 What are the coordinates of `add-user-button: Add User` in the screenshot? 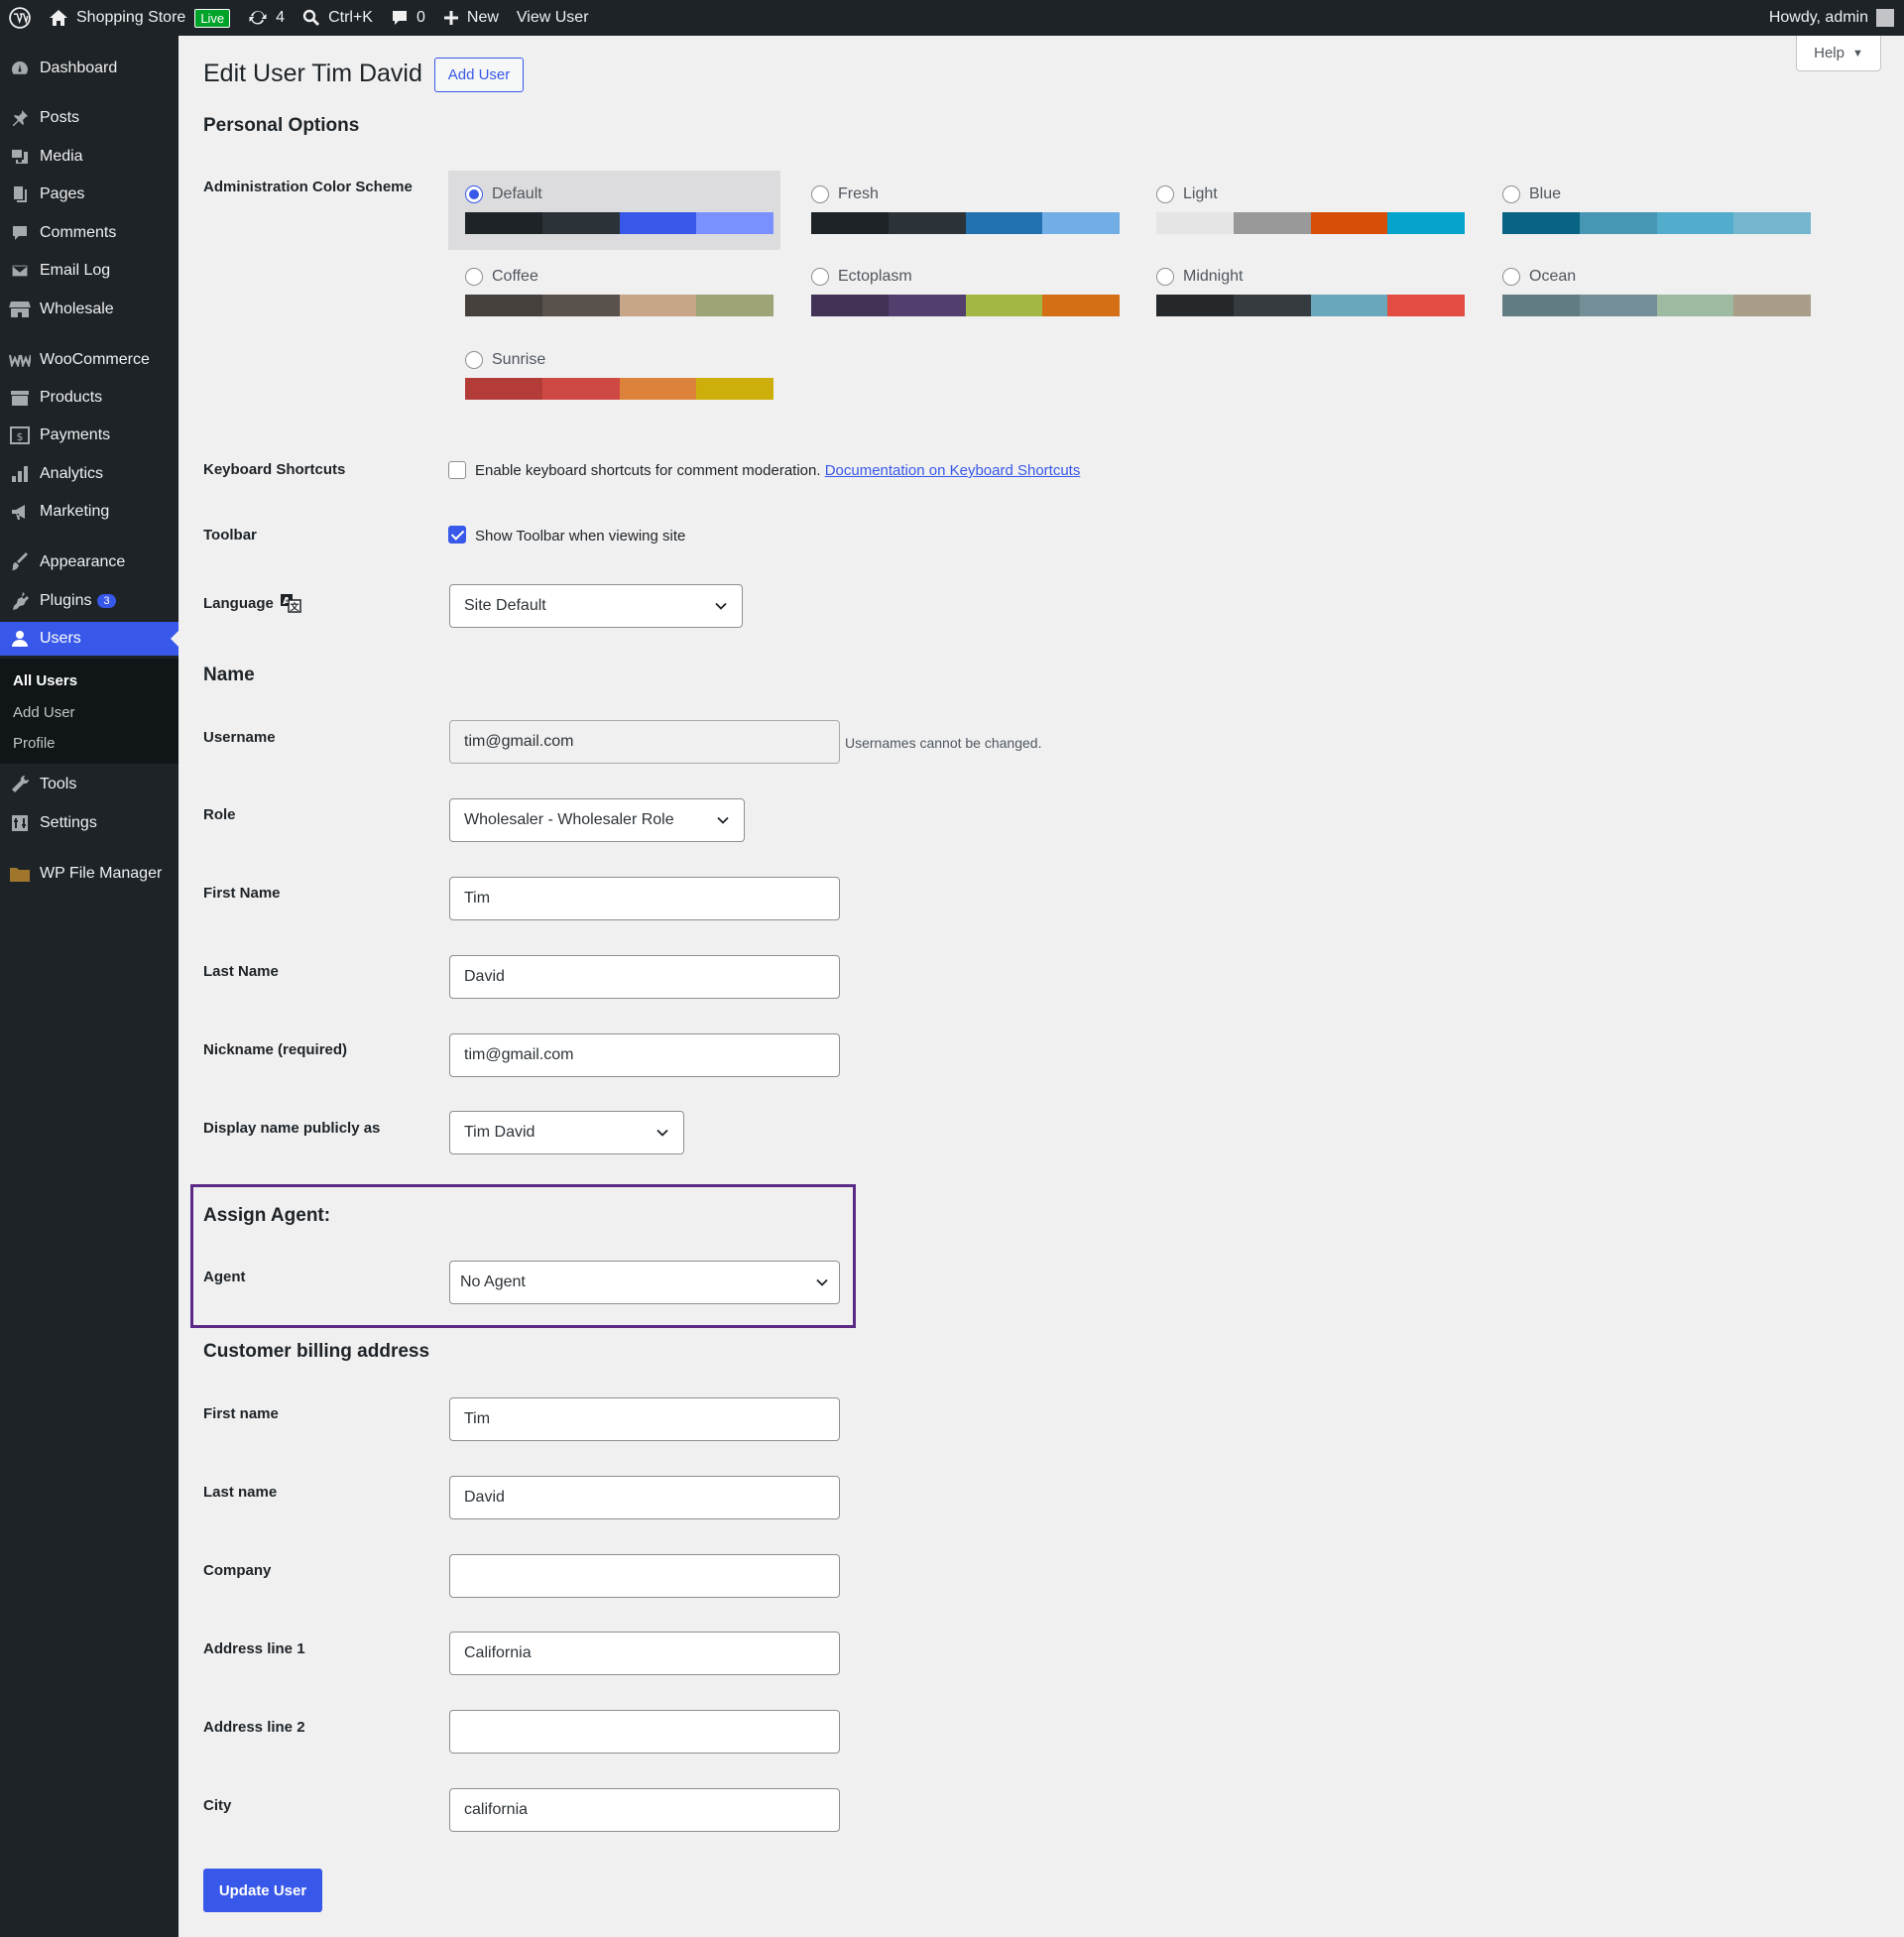 It's located at (479, 75).